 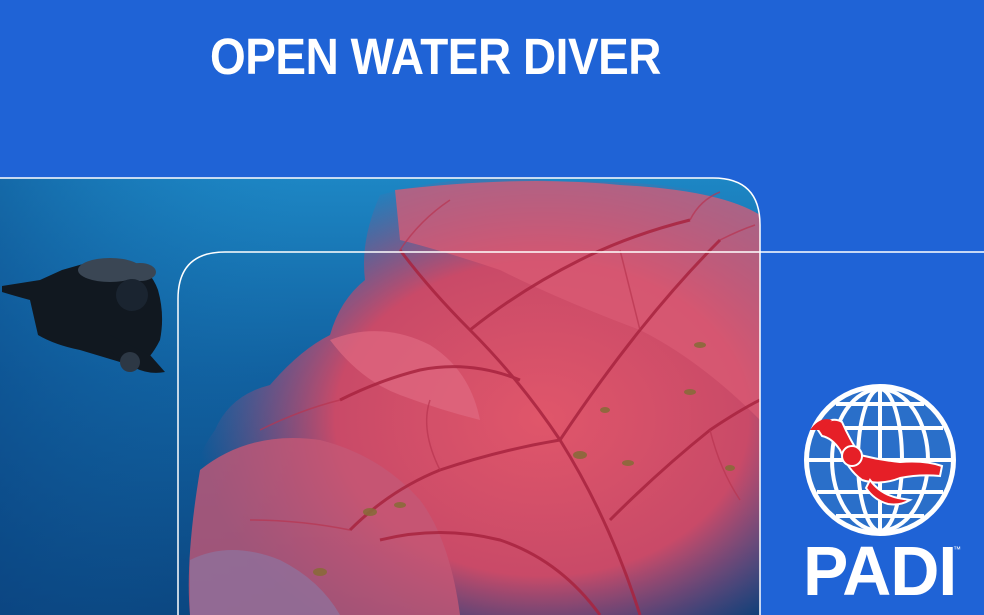 I want to click on padi-wordmark: PADI, so click(x=880, y=571).